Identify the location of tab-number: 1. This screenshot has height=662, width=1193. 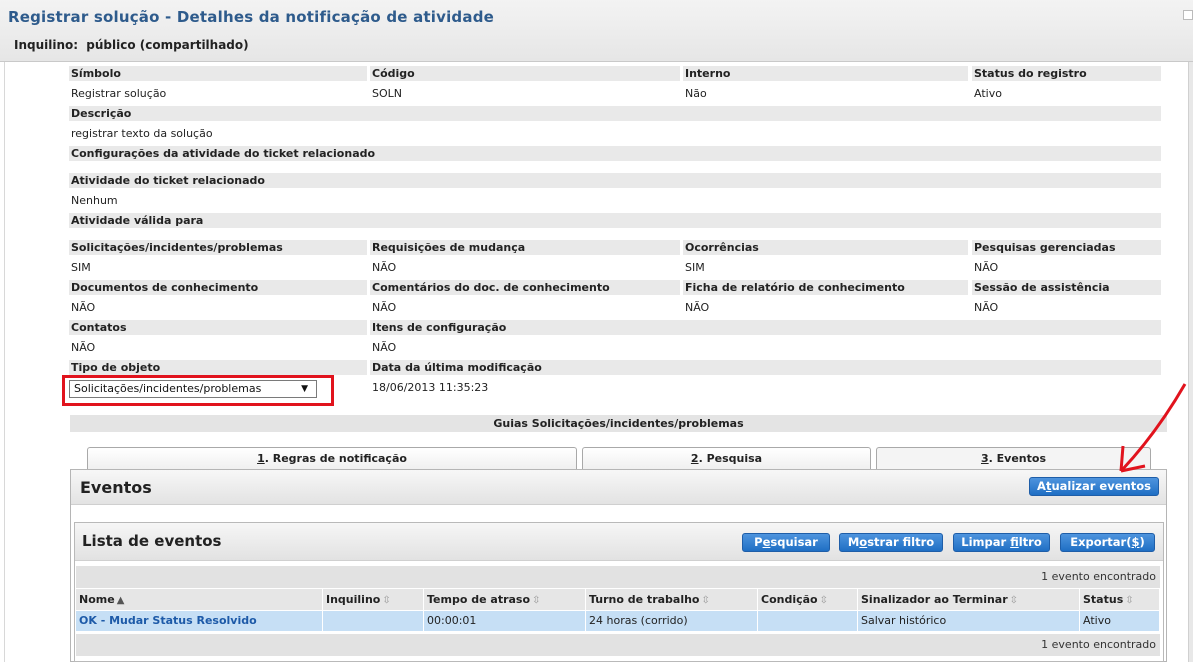
(261, 458).